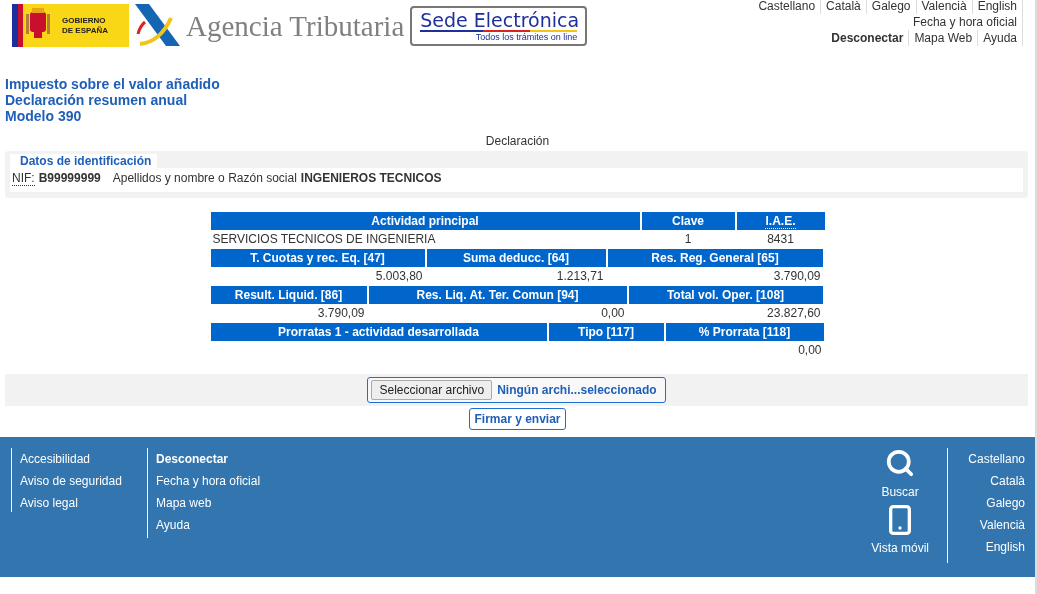 The height and width of the screenshot is (594, 1037). What do you see at coordinates (157, 25) in the screenshot?
I see `agency-logo-icon` at bounding box center [157, 25].